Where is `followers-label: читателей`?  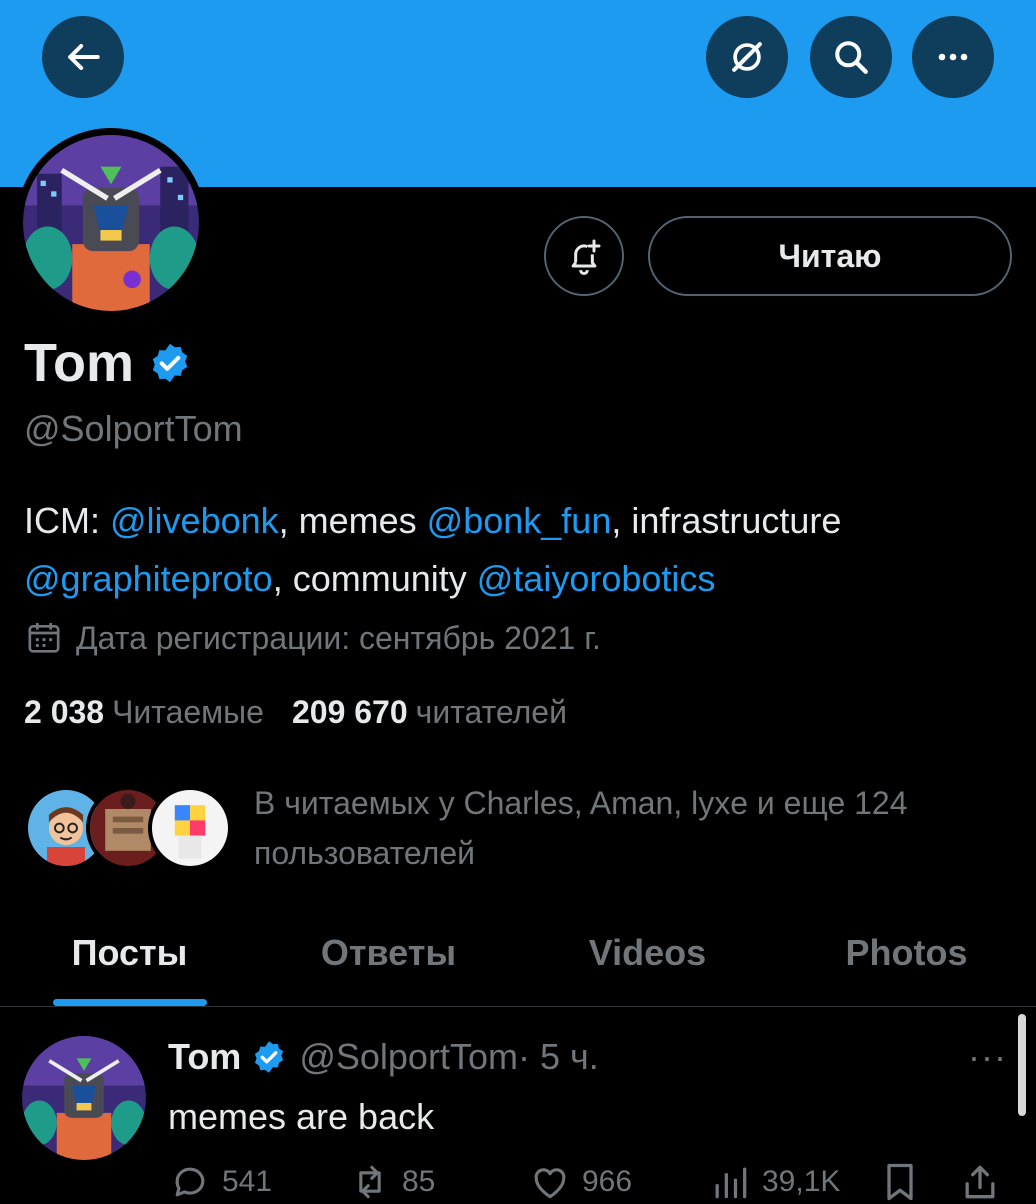
followers-label: читателей is located at coordinates (491, 712).